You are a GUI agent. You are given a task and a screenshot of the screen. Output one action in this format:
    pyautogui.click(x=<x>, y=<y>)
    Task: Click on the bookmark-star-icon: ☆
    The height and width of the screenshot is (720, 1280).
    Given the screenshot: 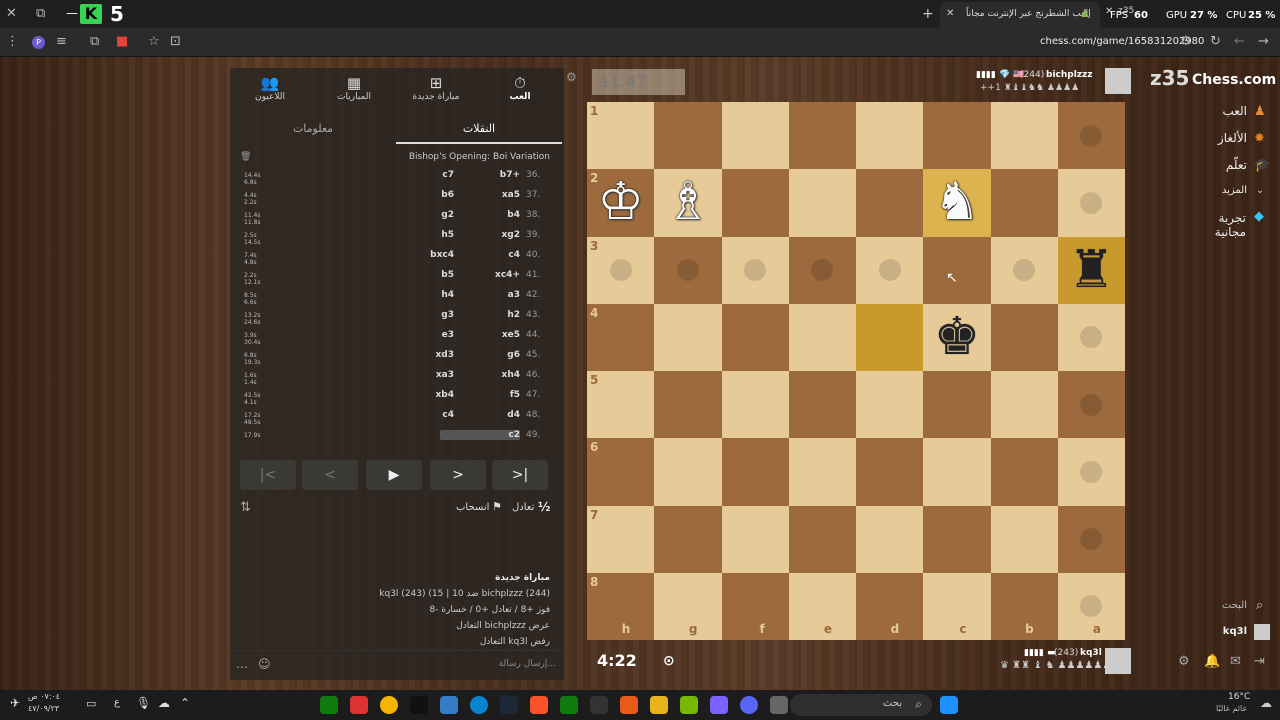 What is the action you would take?
    pyautogui.click(x=154, y=42)
    